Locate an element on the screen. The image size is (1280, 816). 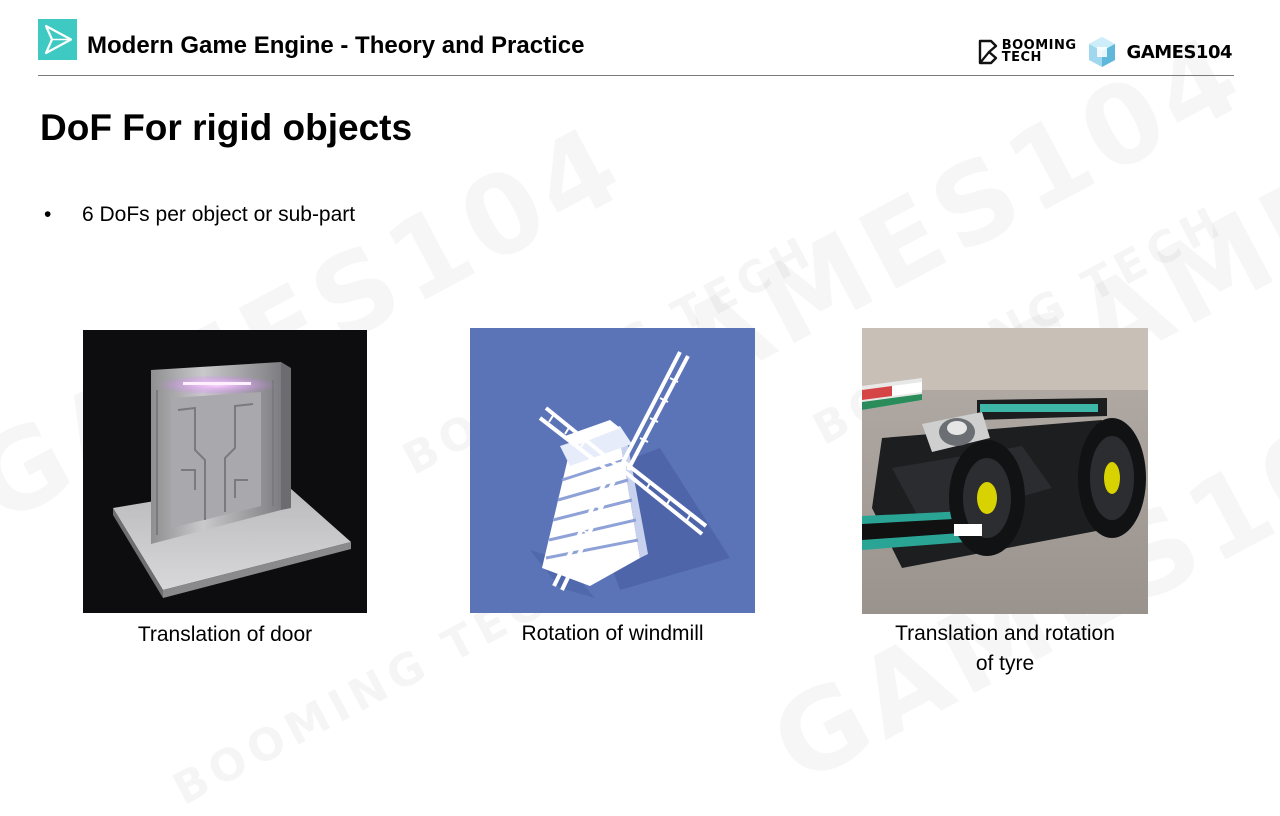
booming-tech-icon is located at coordinates (987, 52).